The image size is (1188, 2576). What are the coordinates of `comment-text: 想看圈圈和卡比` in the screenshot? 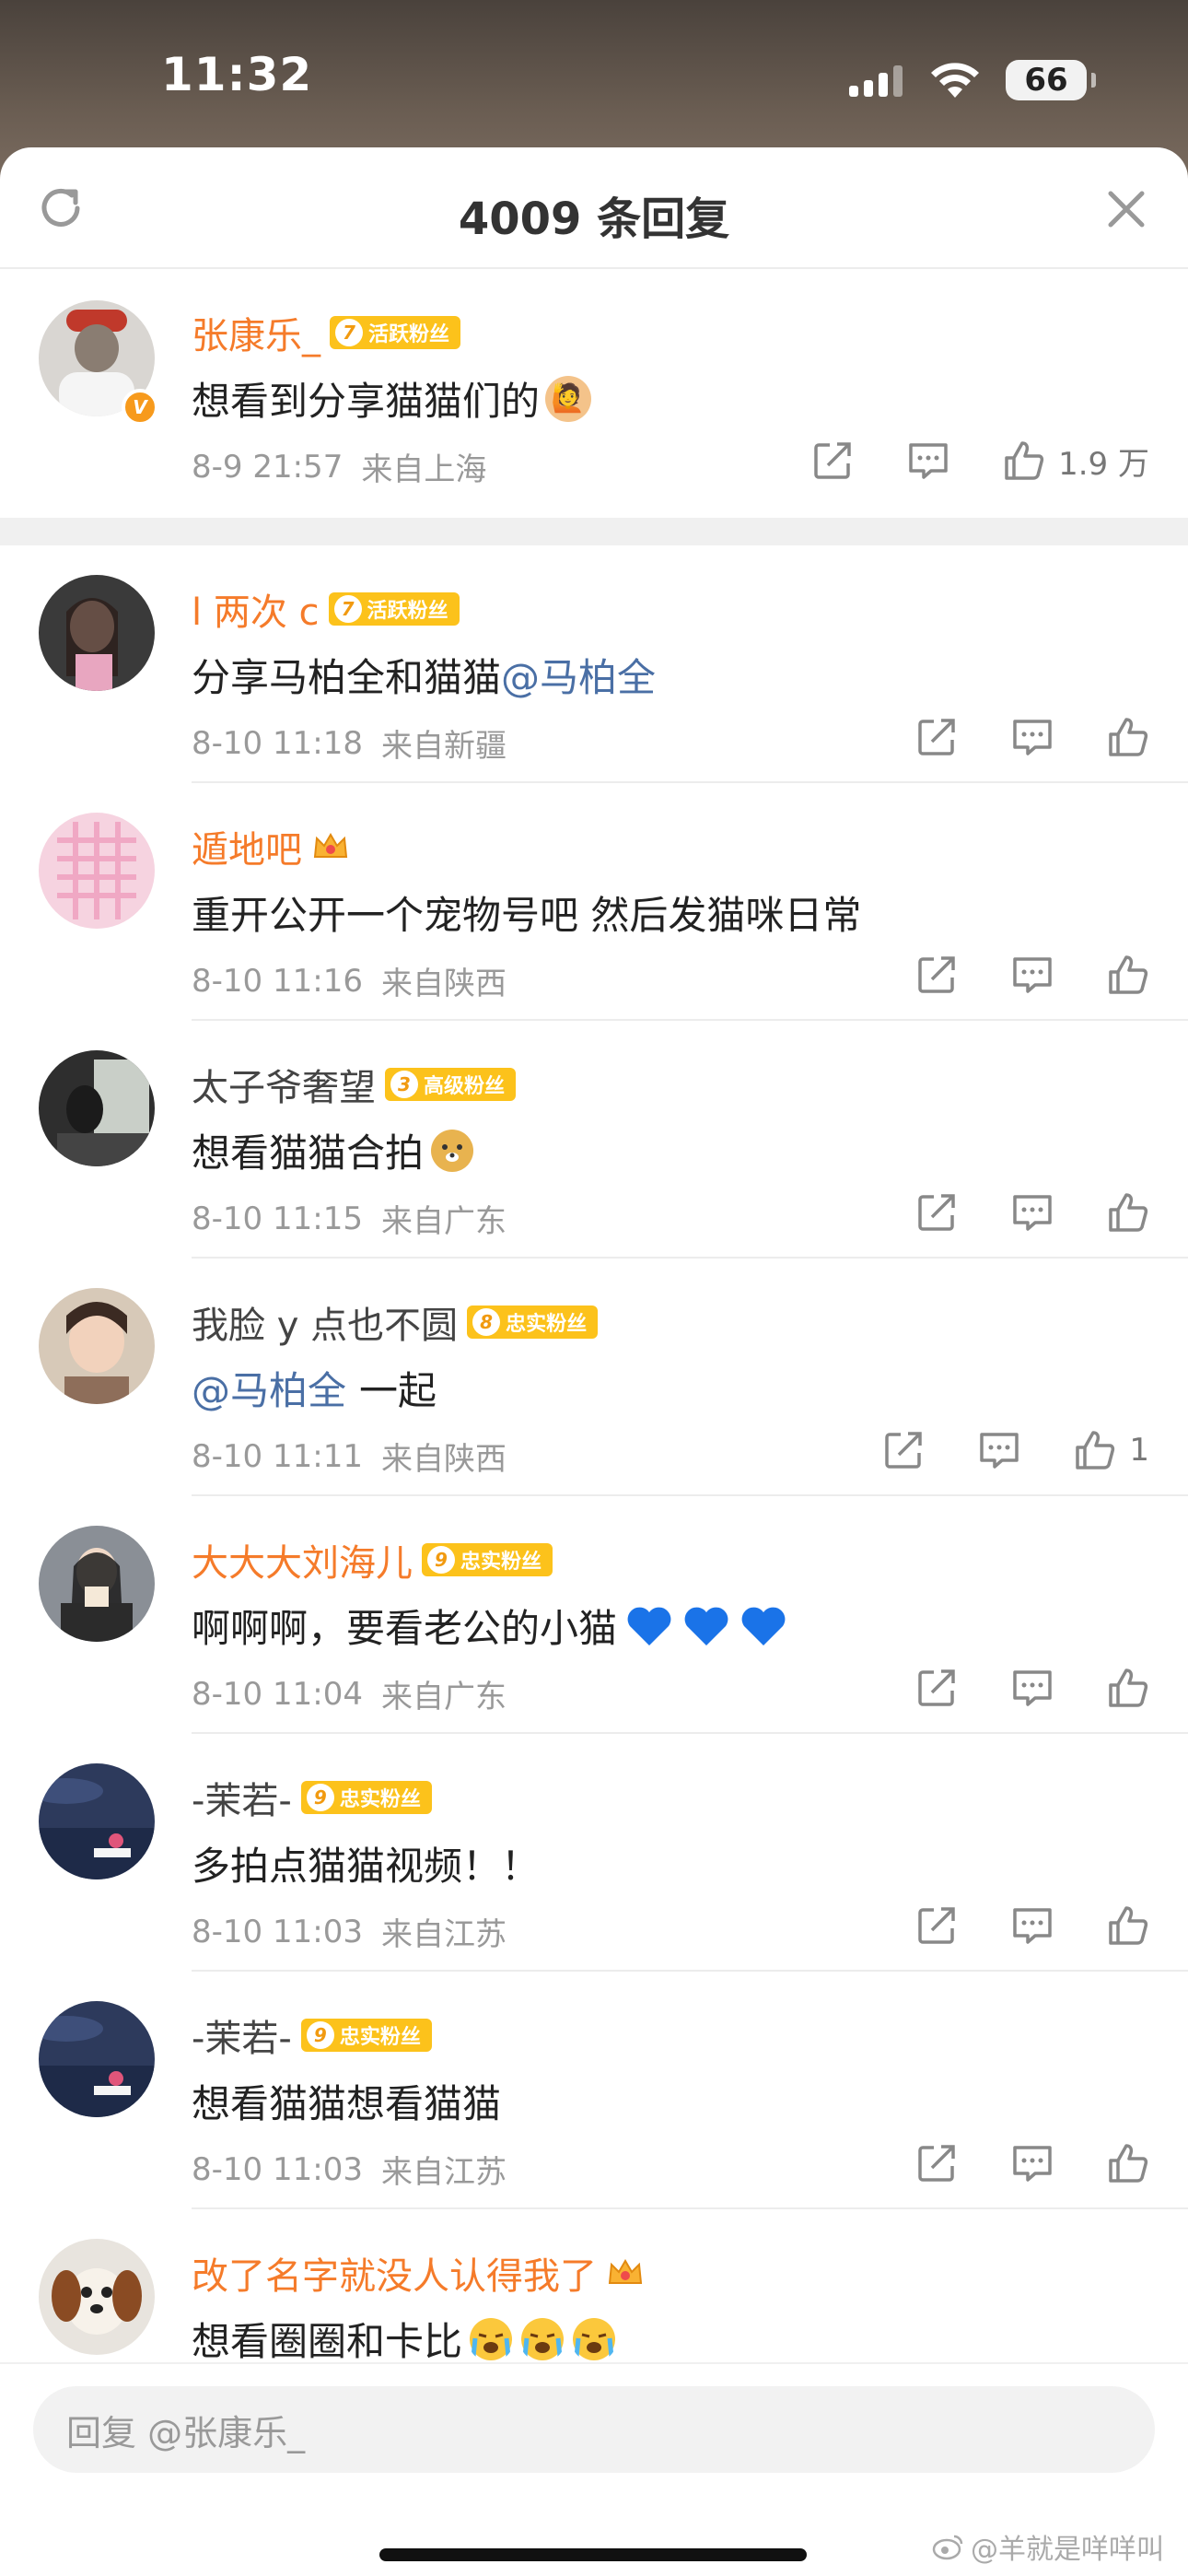 It's located at (404, 2339).